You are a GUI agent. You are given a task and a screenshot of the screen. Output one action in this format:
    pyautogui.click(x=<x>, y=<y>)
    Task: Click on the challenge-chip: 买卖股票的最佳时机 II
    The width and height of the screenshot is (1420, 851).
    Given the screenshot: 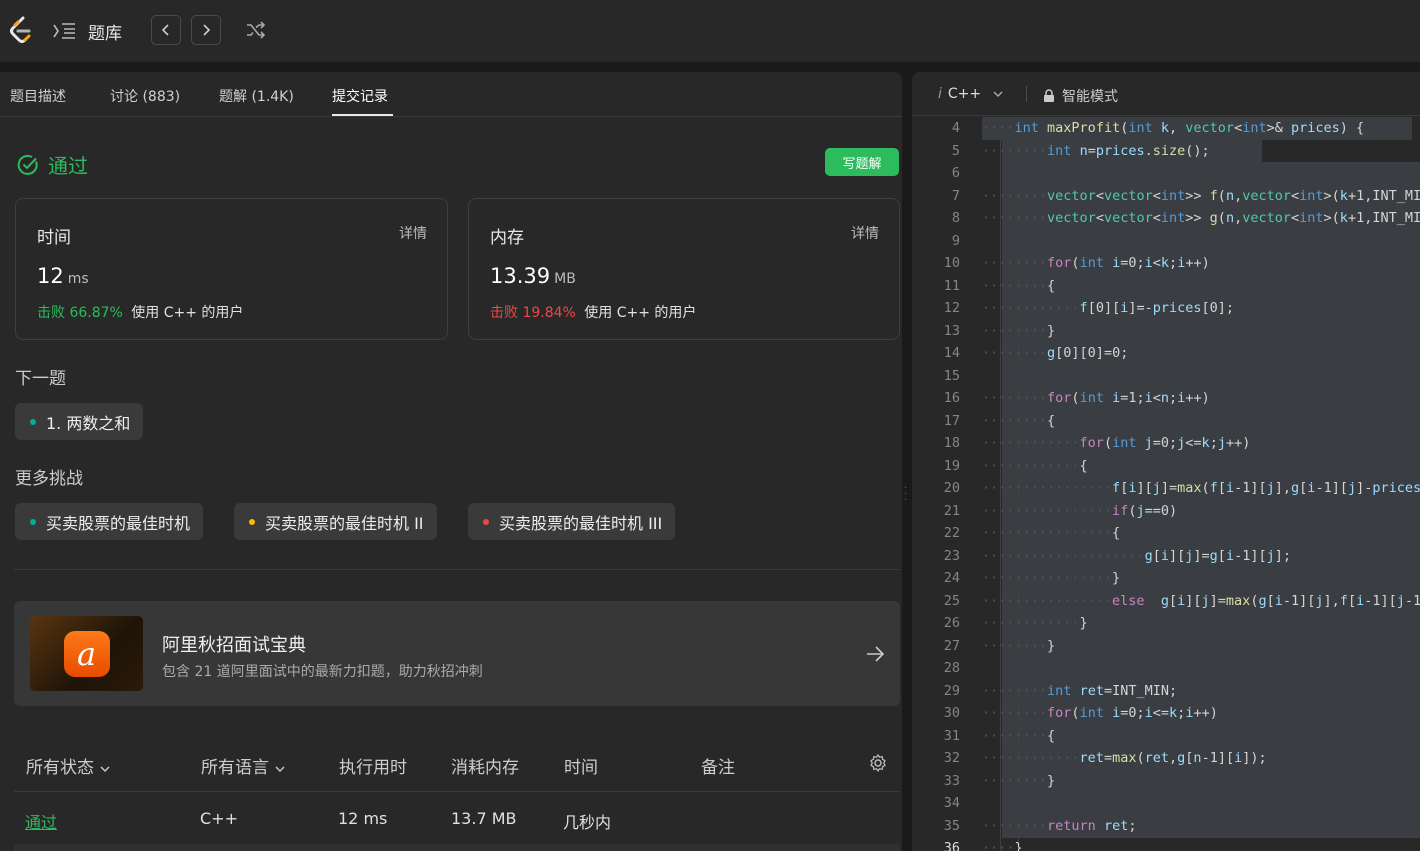 What is the action you would take?
    pyautogui.click(x=335, y=521)
    